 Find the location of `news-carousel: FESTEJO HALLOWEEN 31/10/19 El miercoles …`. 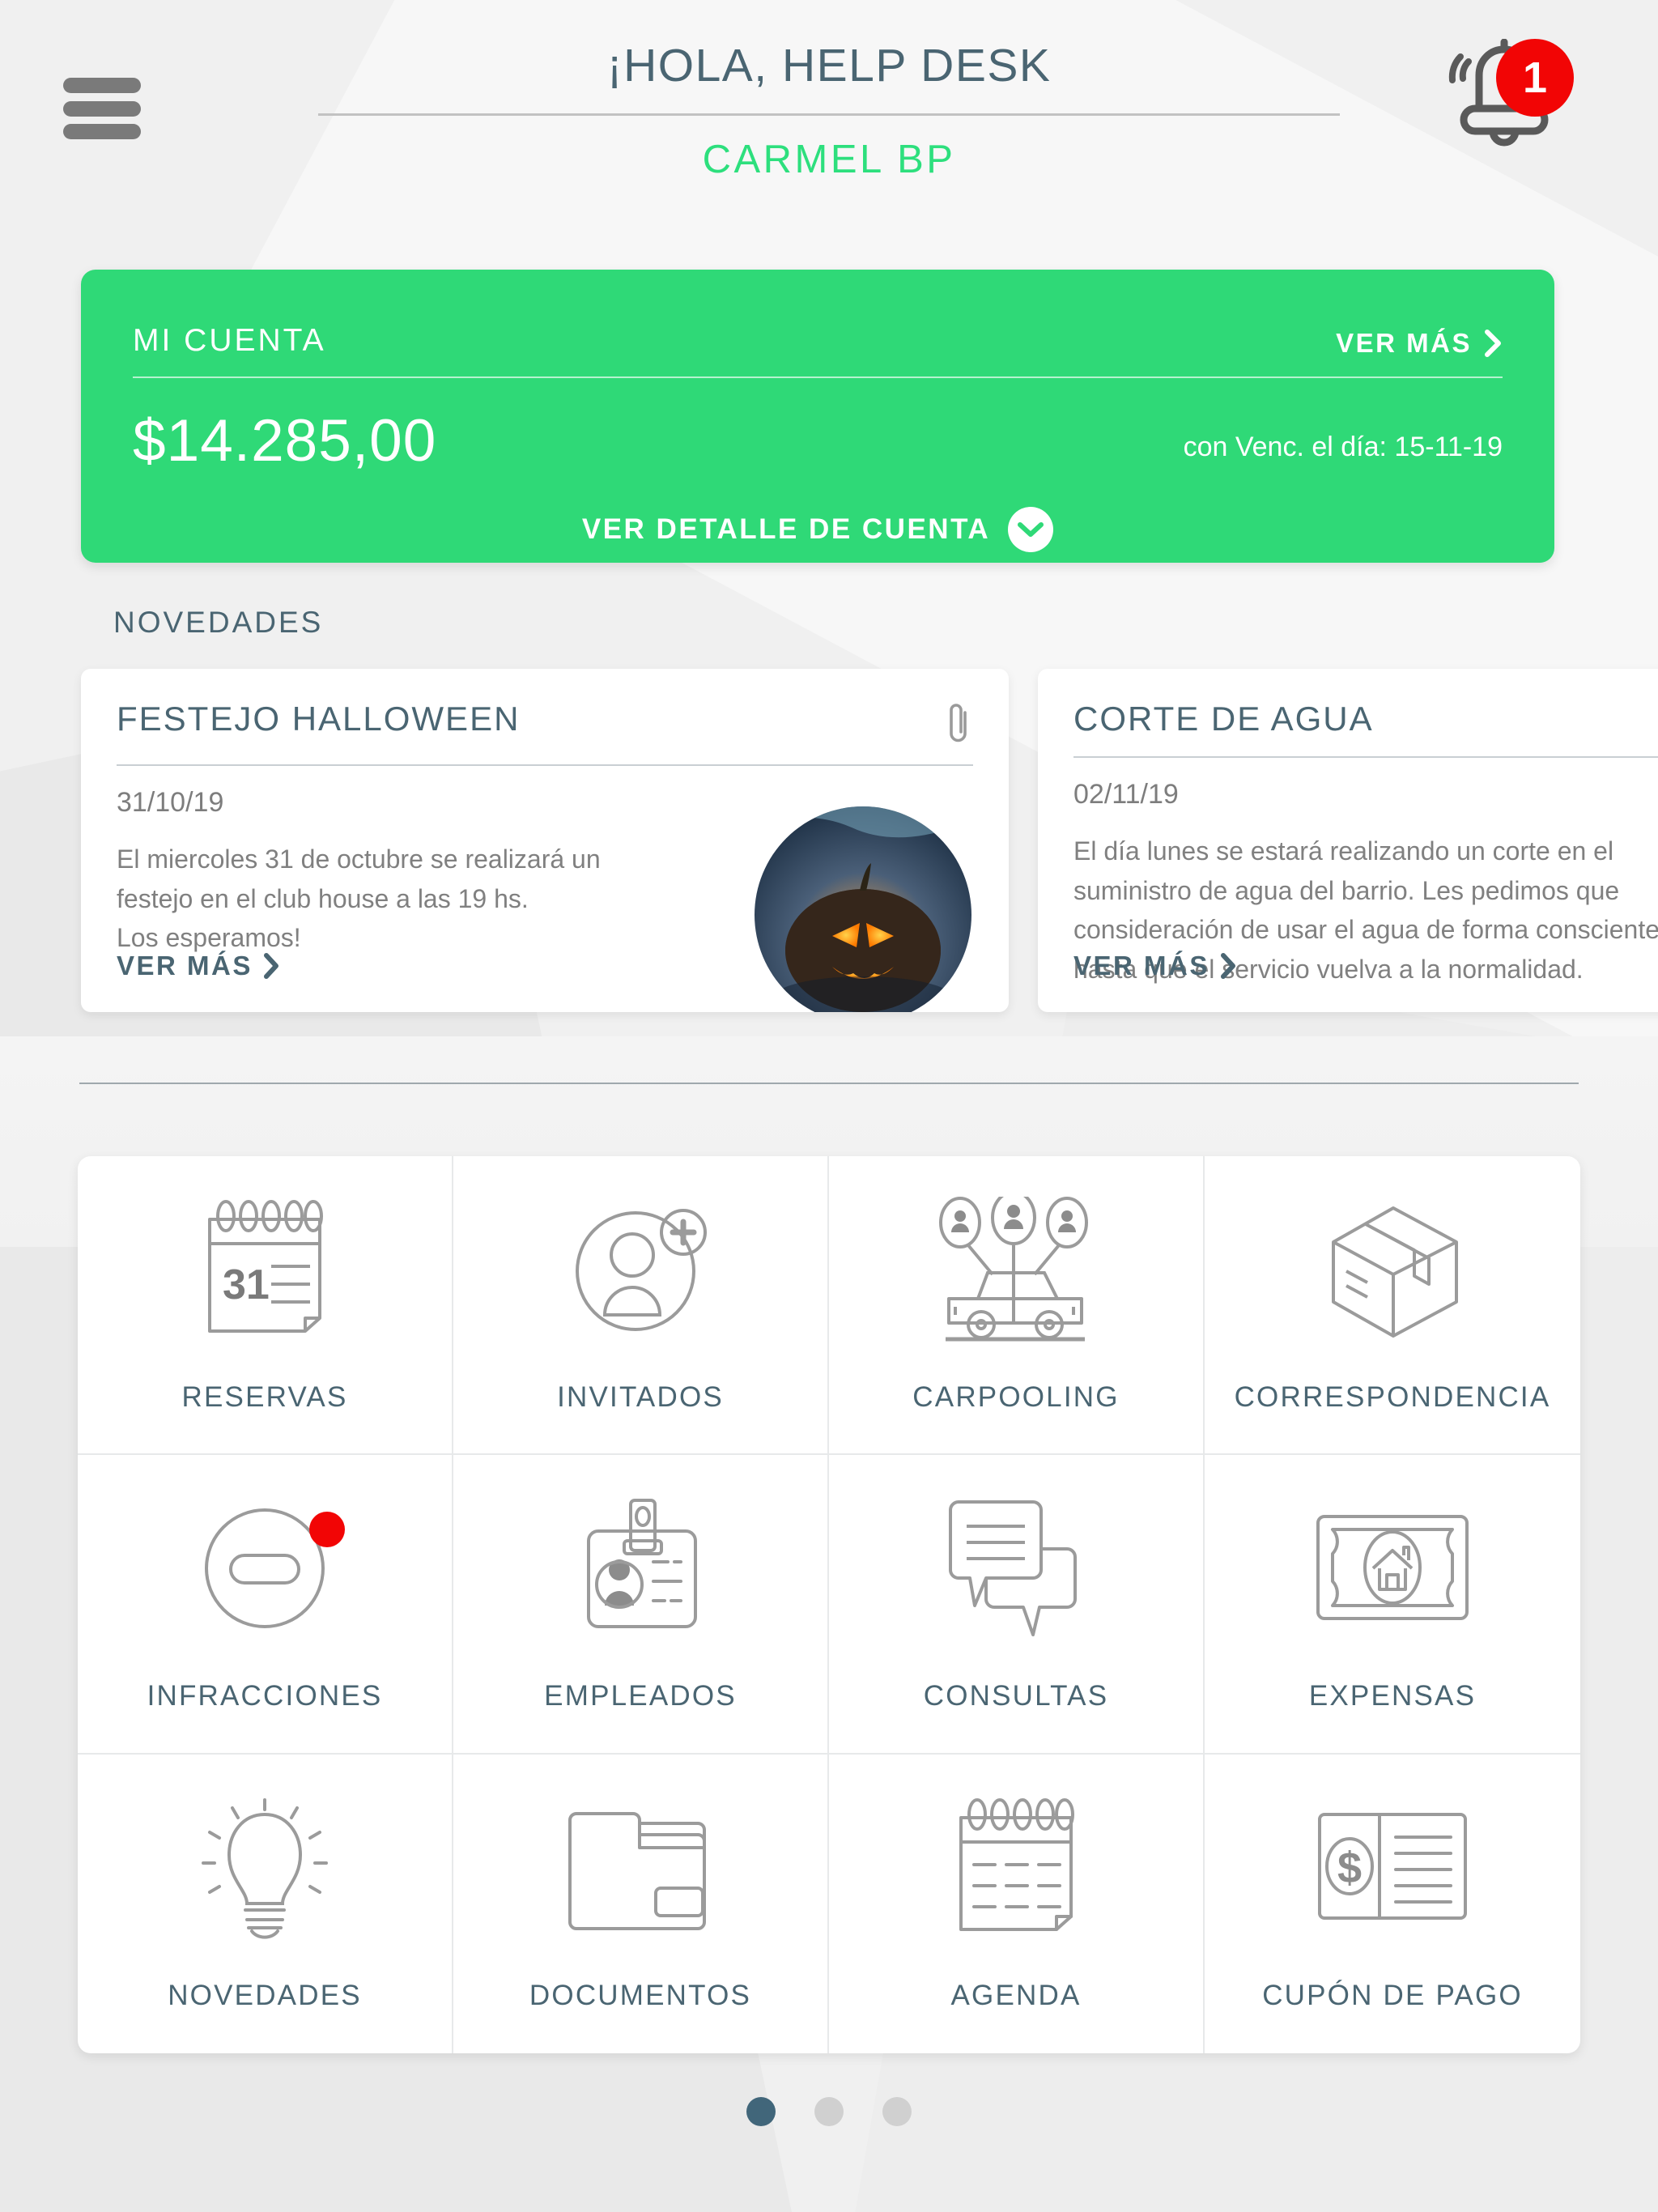

news-carousel: FESTEJO HALLOWEEN 31/10/19 El miercoles … is located at coordinates (869, 841).